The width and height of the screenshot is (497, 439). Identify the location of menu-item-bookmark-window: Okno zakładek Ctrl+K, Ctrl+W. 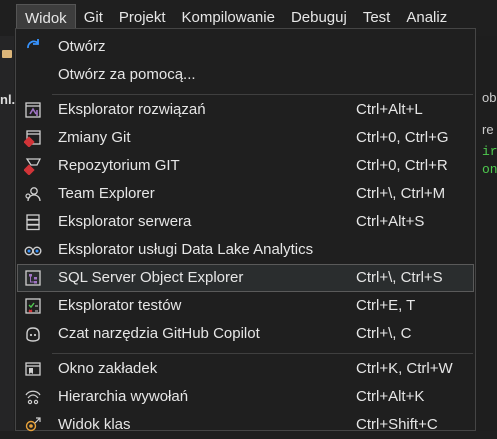
(245, 369).